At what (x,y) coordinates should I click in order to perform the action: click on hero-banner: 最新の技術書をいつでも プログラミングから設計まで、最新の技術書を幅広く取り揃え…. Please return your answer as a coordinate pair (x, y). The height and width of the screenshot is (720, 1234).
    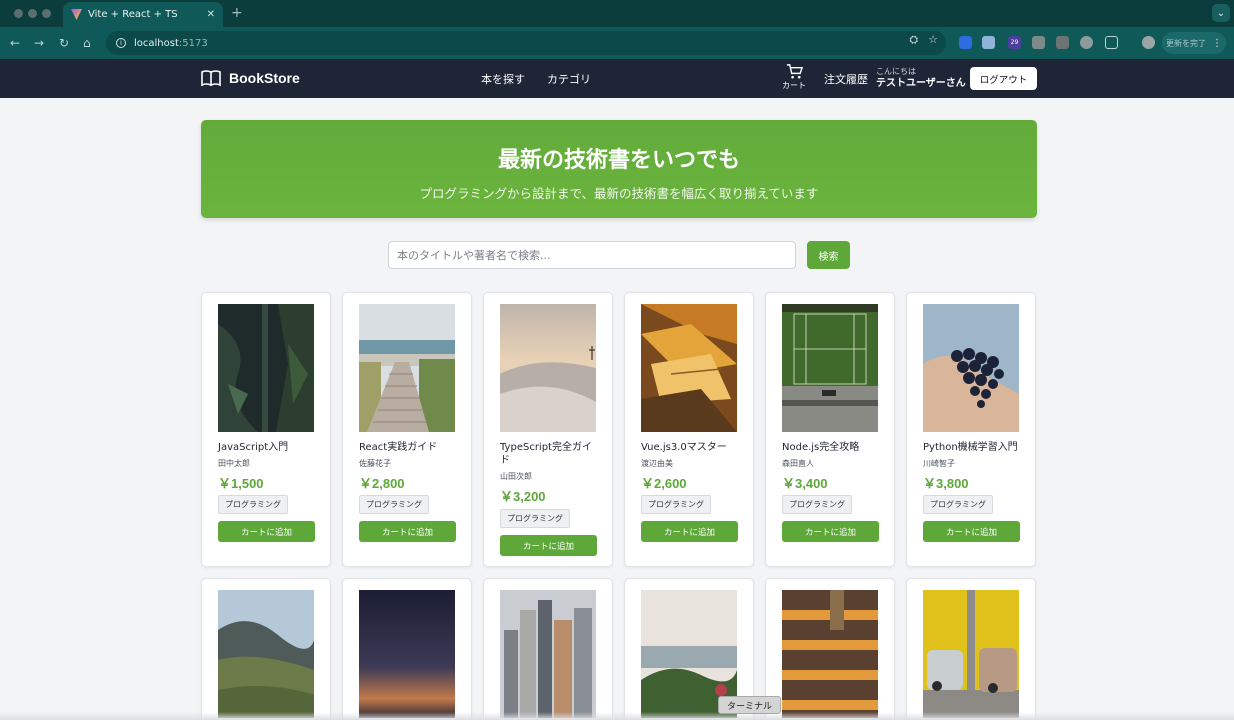
    Looking at the image, I should click on (619, 169).